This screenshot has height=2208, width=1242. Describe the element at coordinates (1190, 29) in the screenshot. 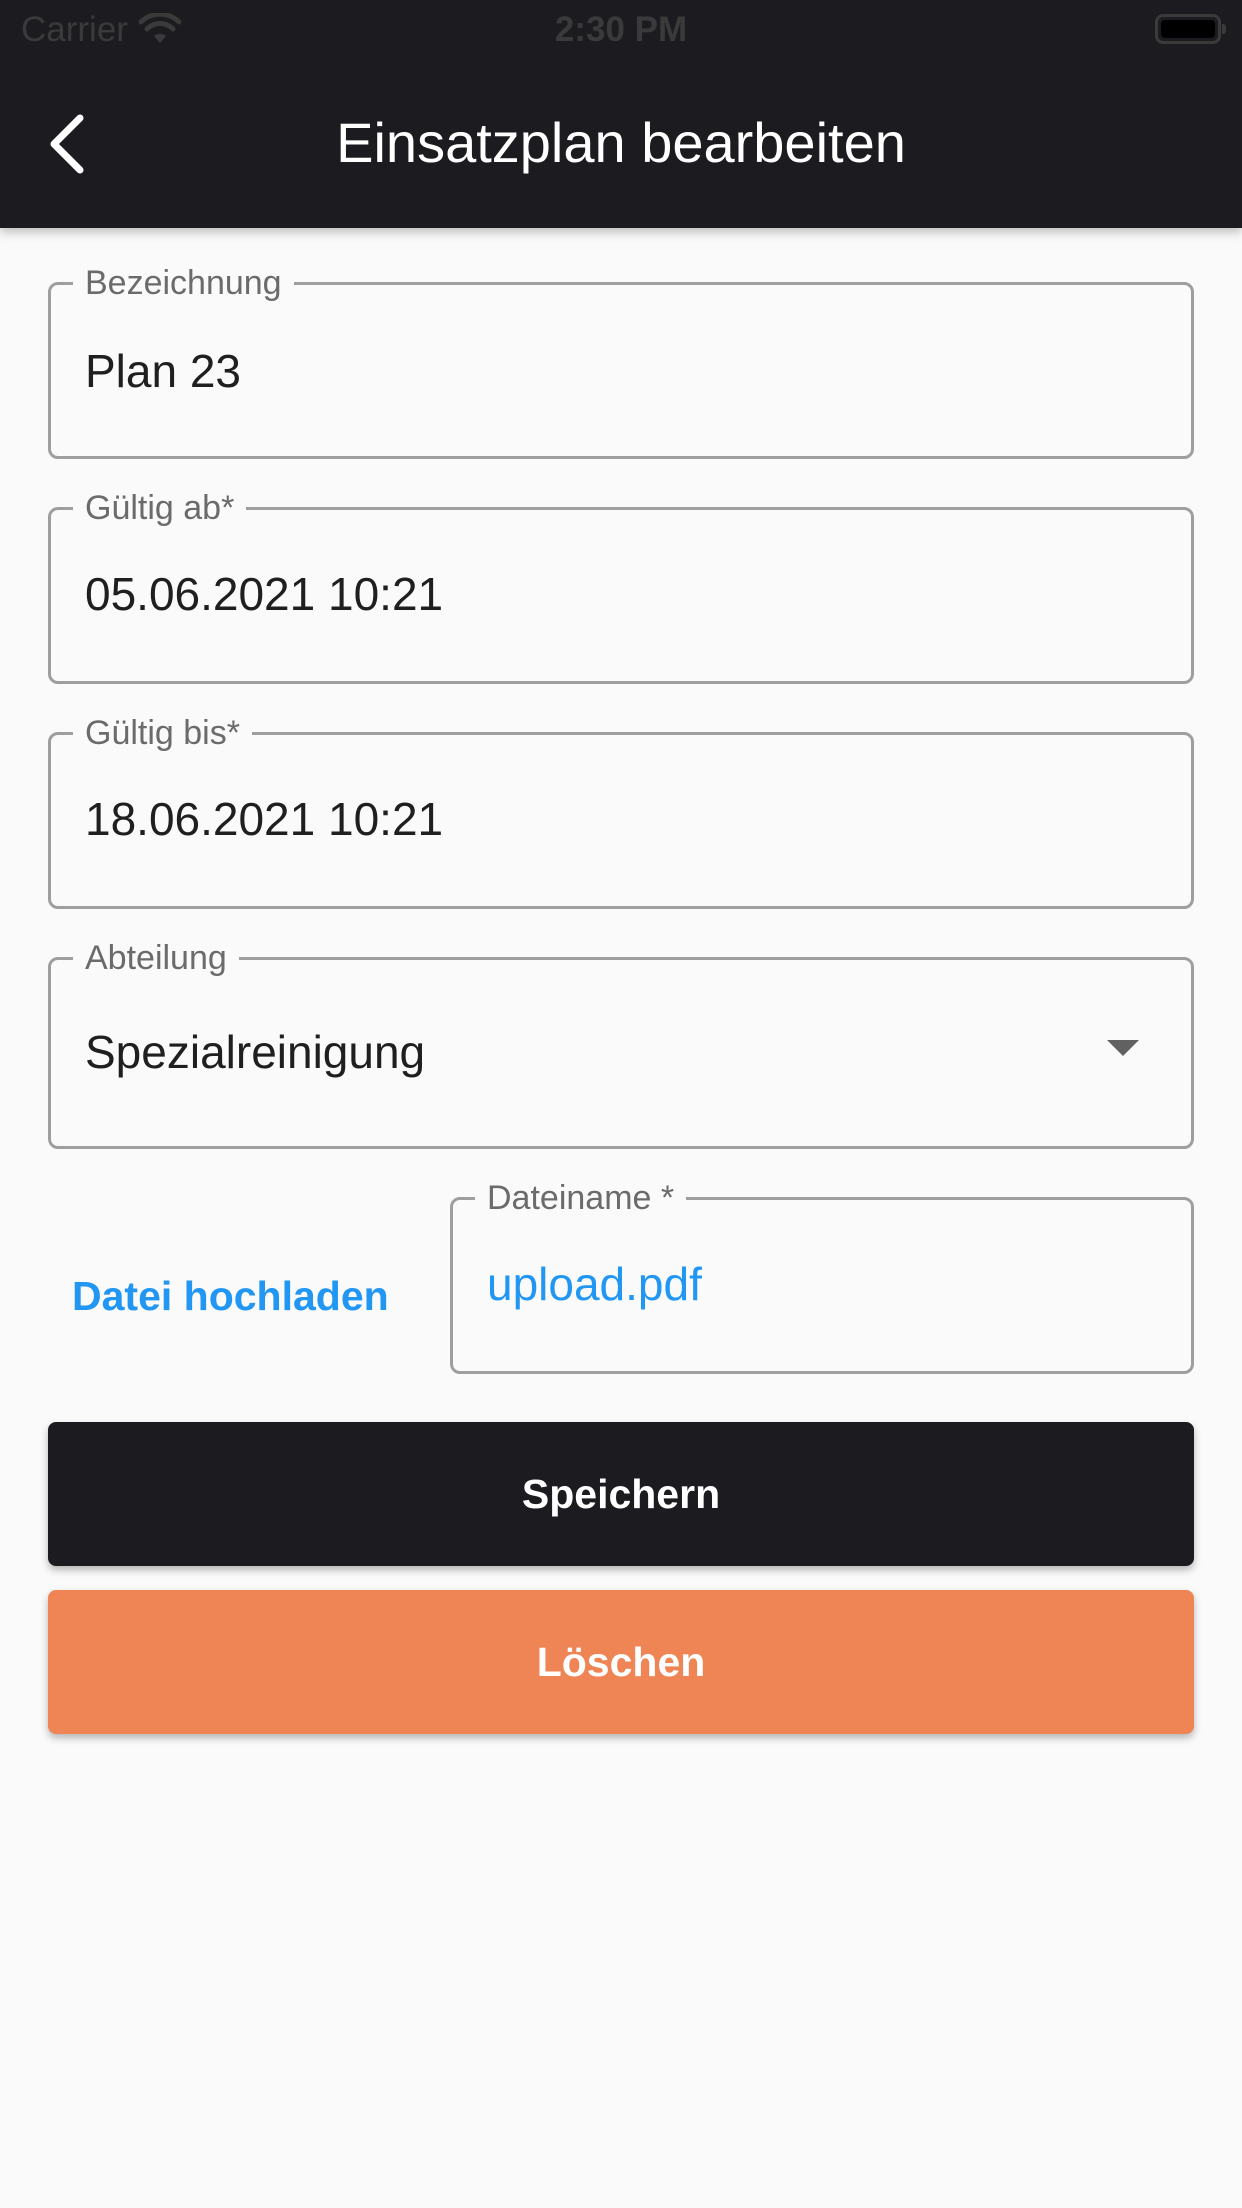

I see `battery-icon` at that location.